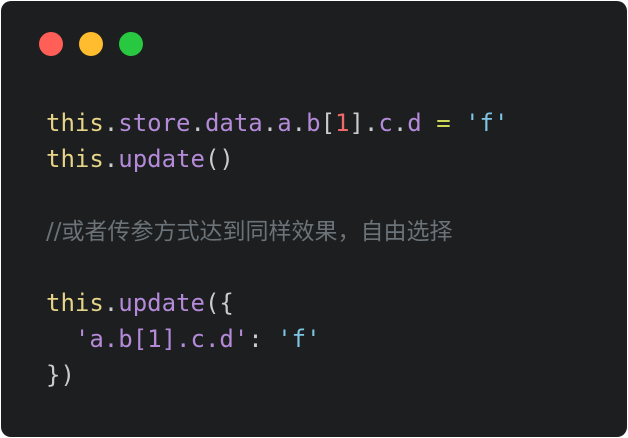 The width and height of the screenshot is (628, 438). I want to click on code-token-number: 1, so click(342, 123).